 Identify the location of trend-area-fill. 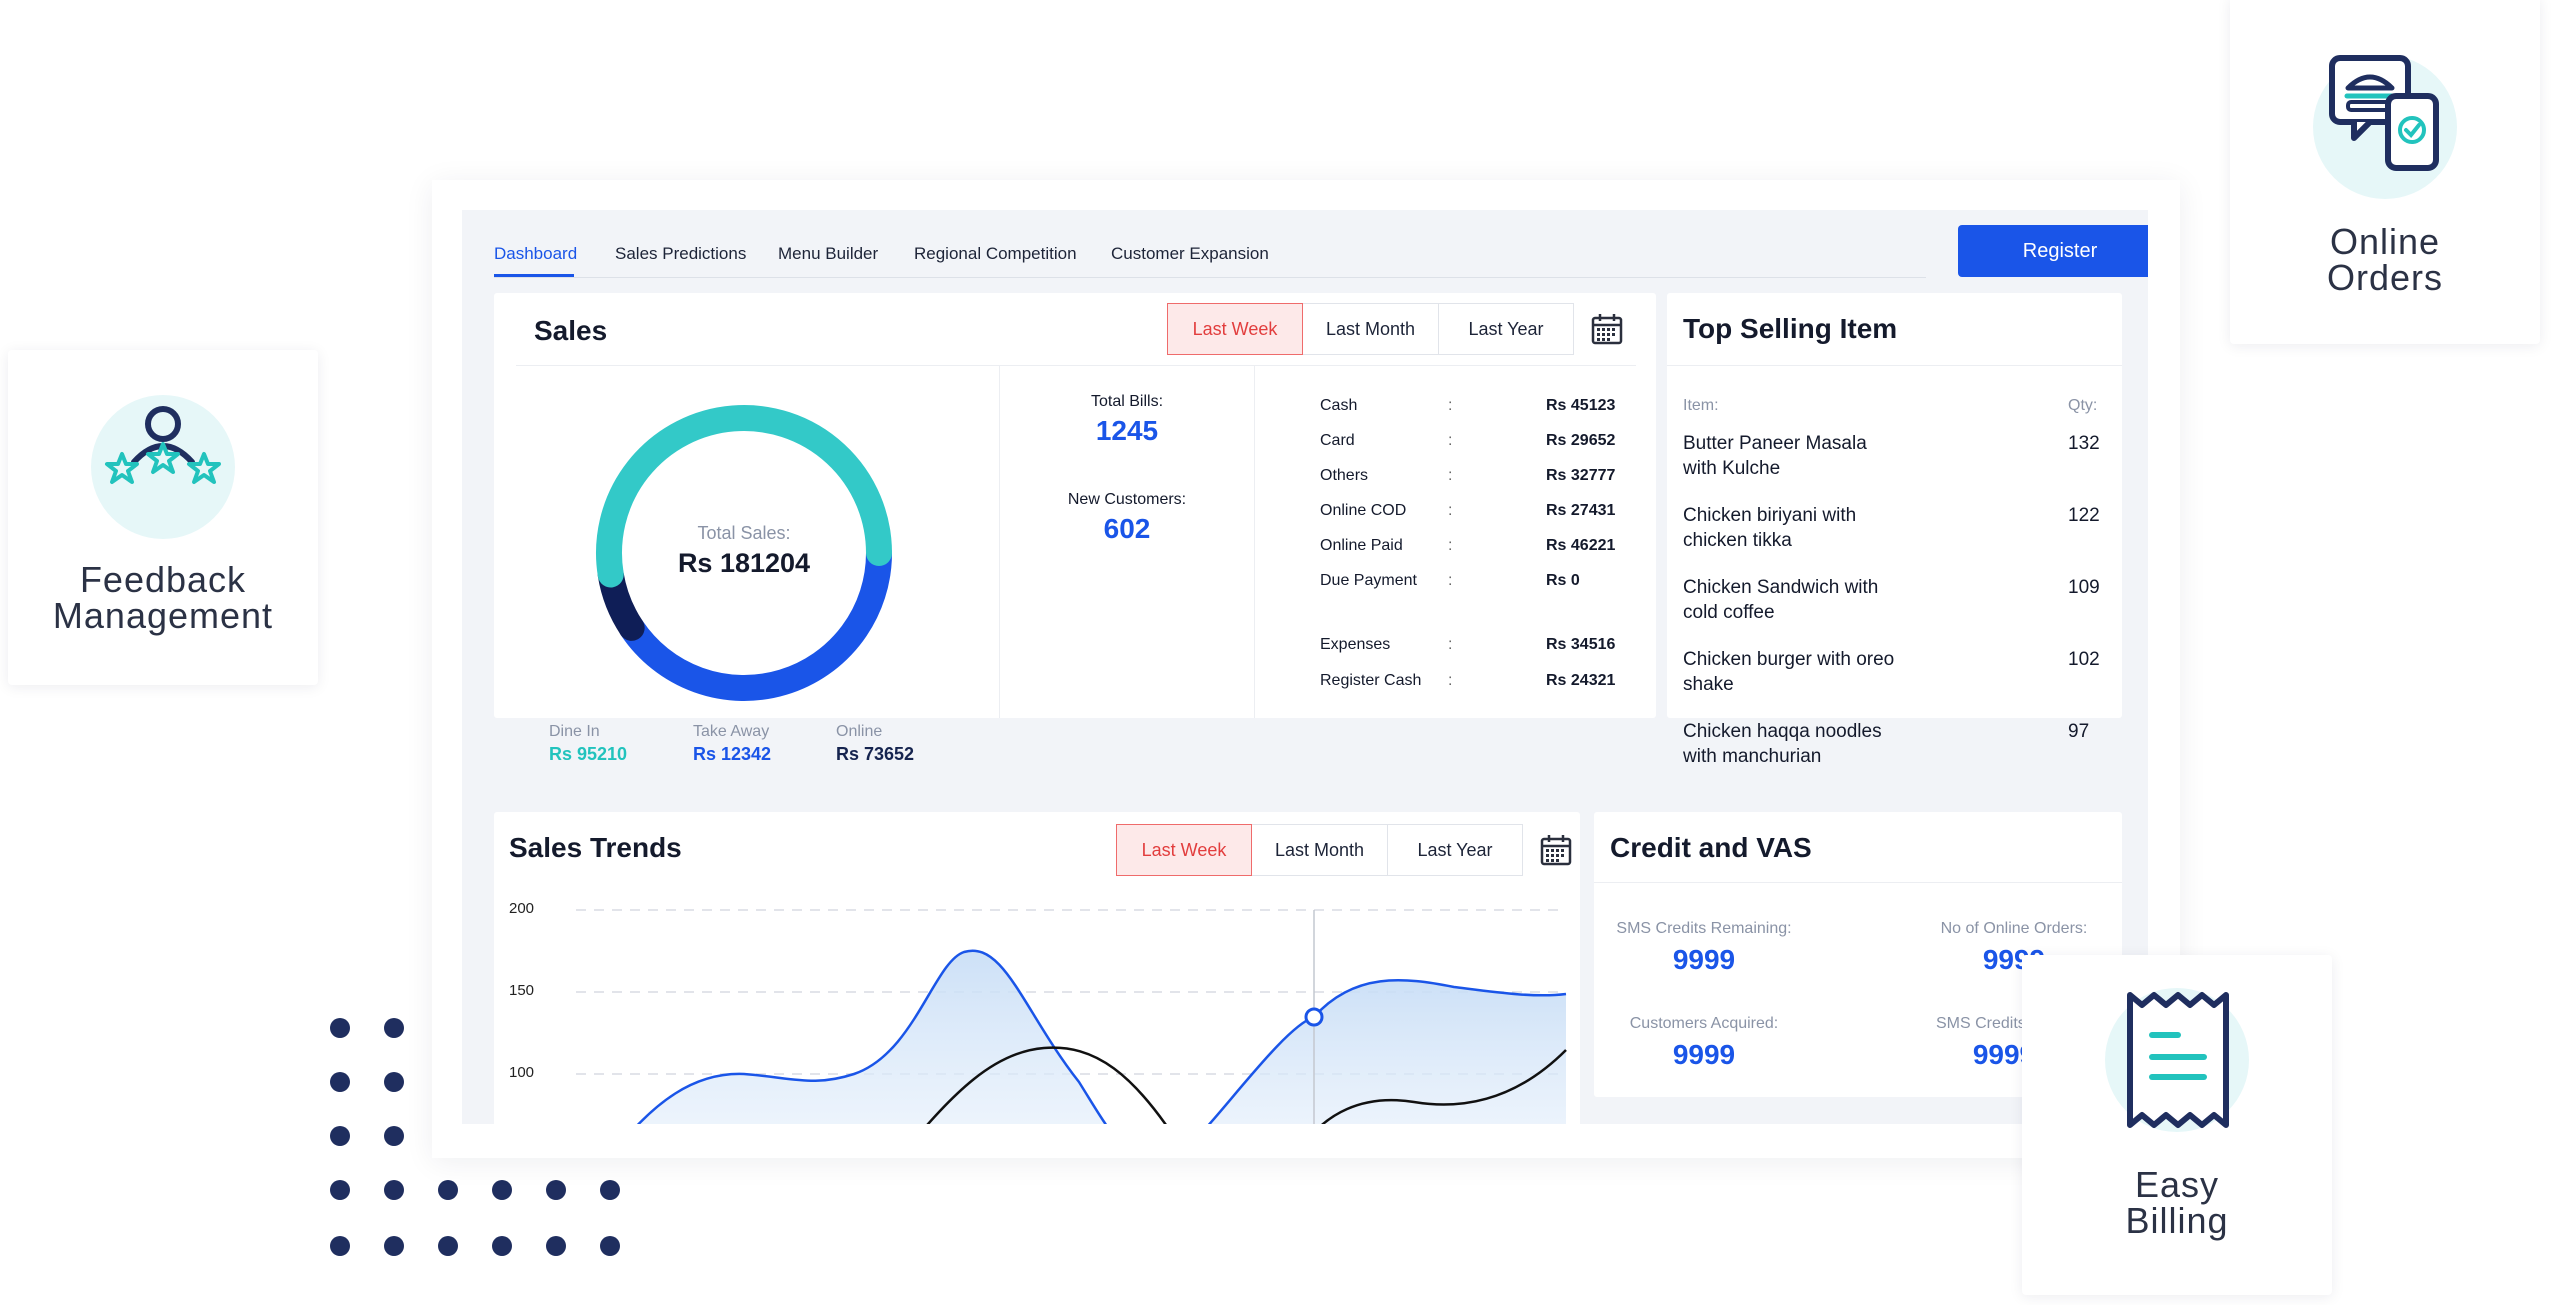
(872, 1037).